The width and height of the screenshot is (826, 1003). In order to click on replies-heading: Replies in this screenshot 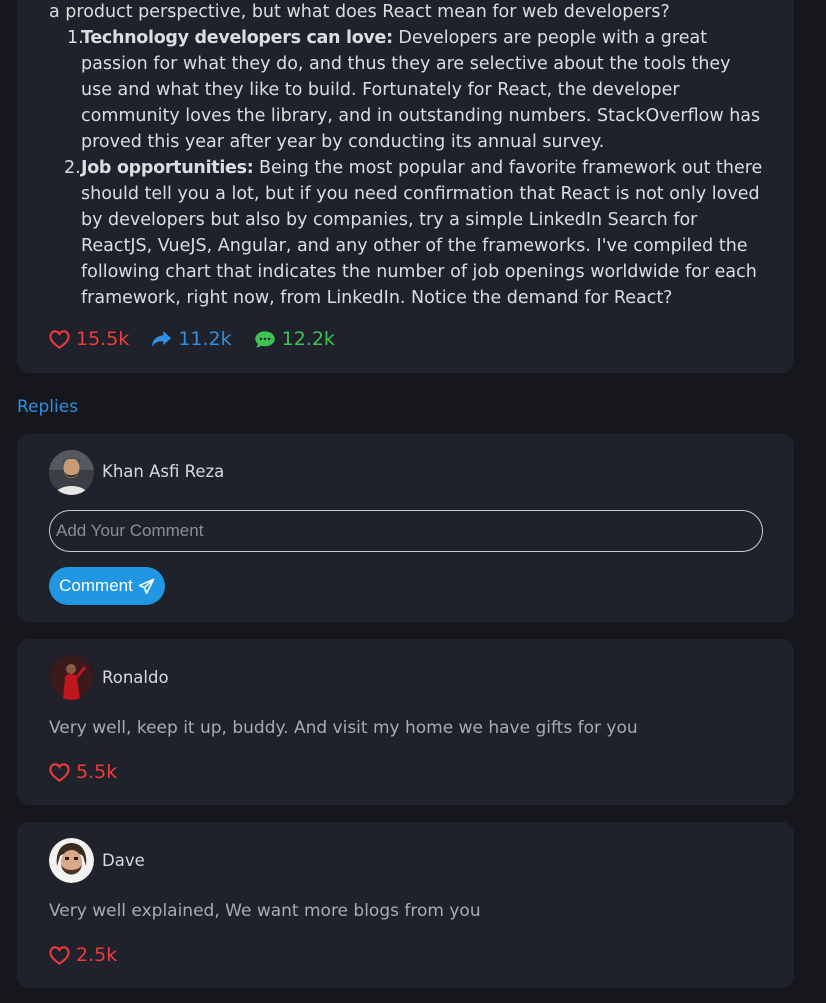, I will do `click(48, 407)`.